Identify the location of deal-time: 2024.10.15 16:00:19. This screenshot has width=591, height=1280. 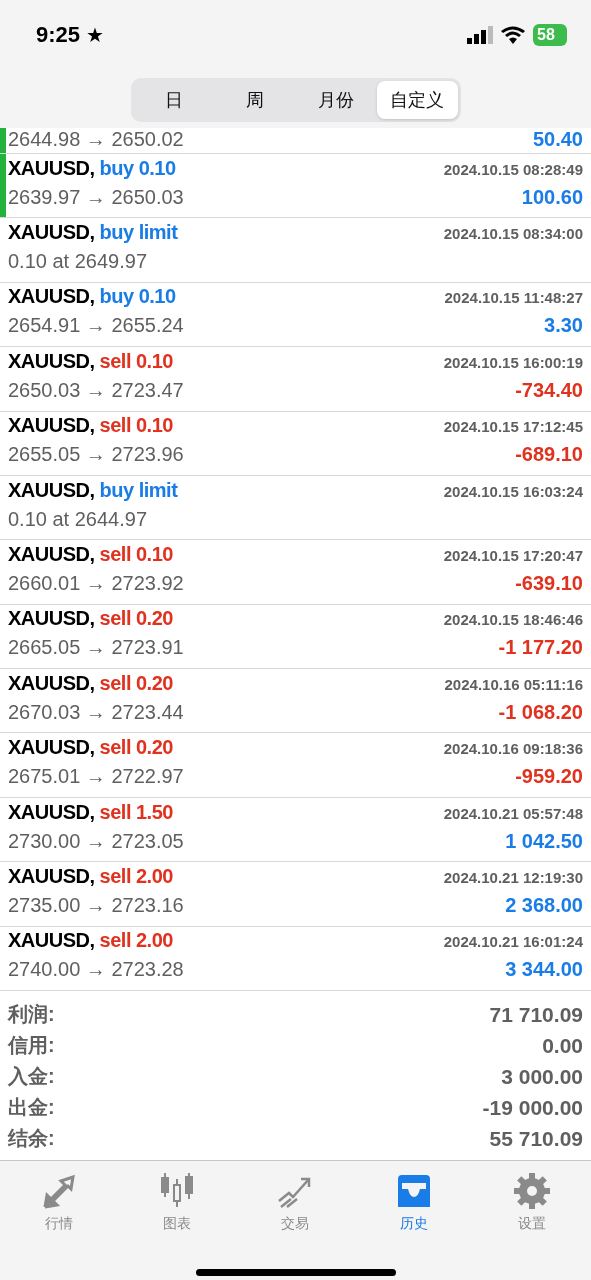
(513, 362).